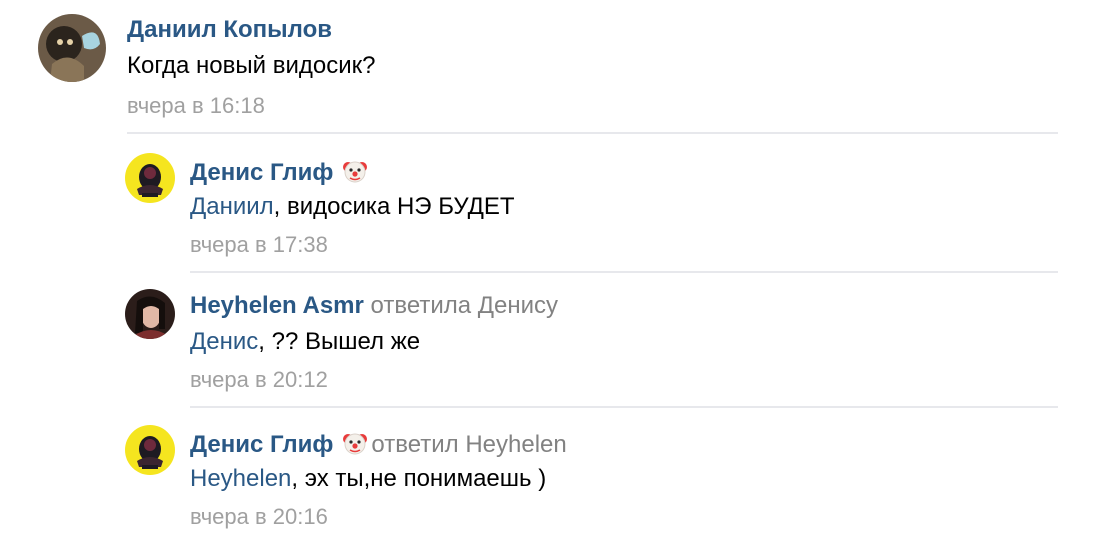 The height and width of the screenshot is (549, 1095). I want to click on comment-text: Денис, ?? Вышел же, so click(305, 342).